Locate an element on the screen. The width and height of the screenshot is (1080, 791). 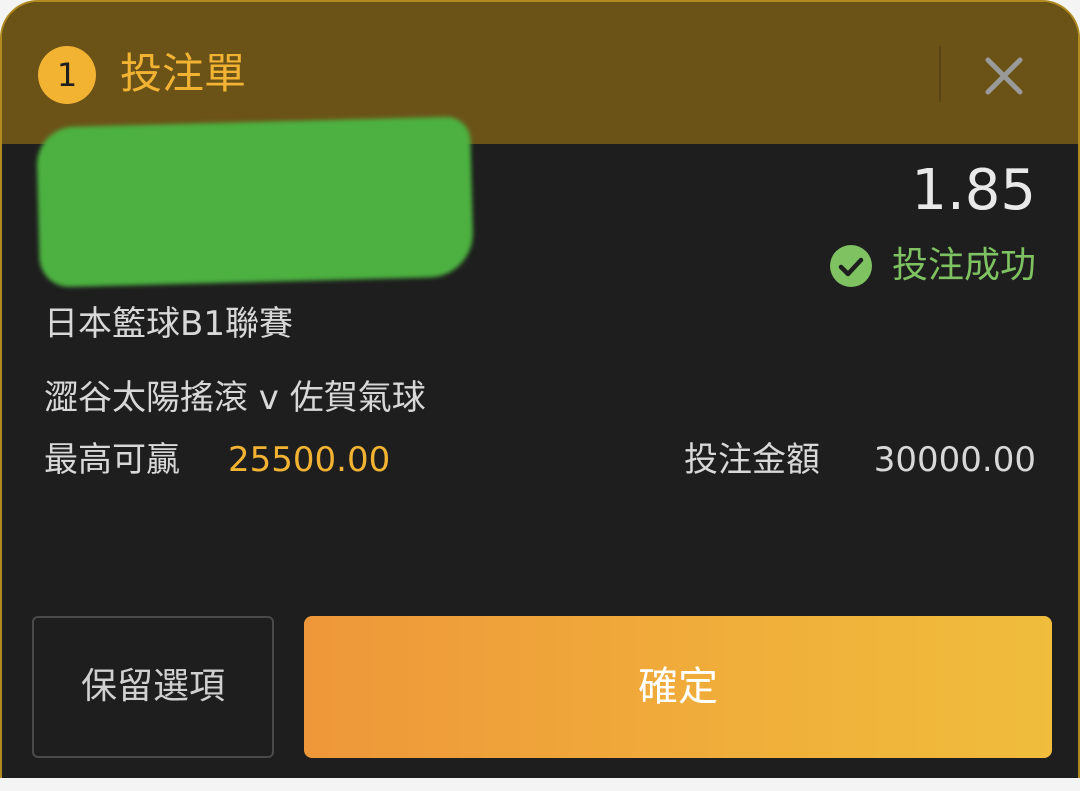
max-win-label: 最高可贏 is located at coordinates (112, 460).